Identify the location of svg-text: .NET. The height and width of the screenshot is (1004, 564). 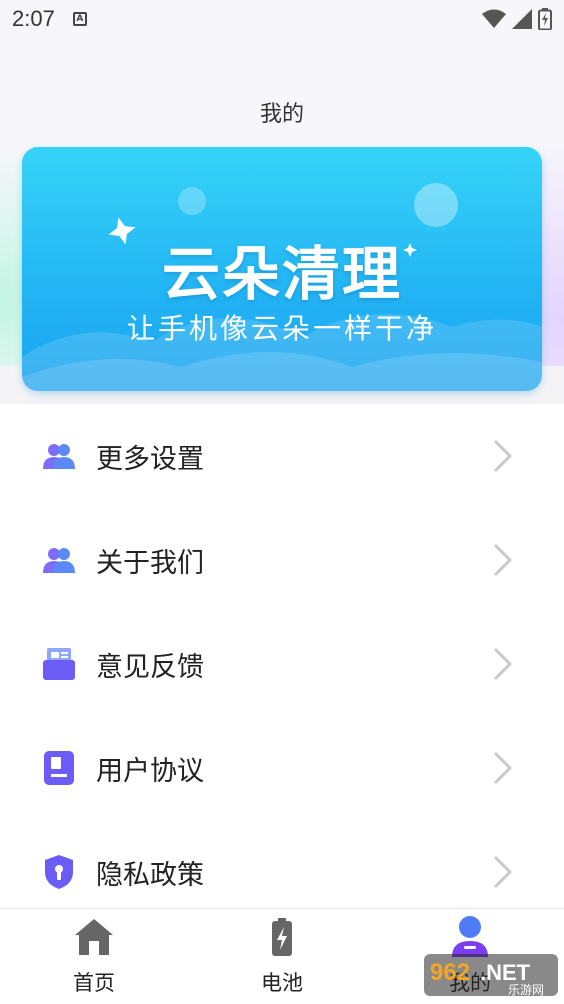
(505, 972).